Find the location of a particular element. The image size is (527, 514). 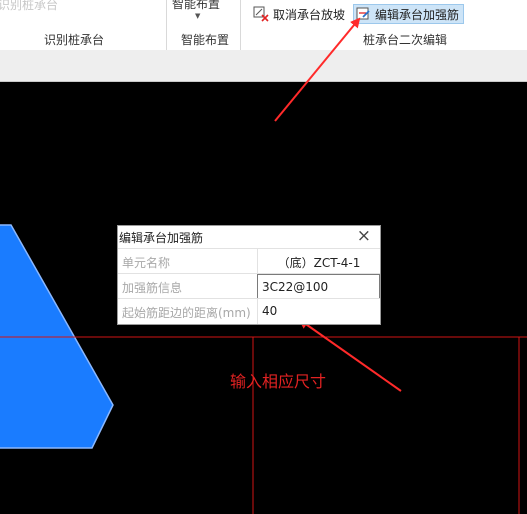

edit-rebar-button: 编辑承台加强筋 is located at coordinates (409, 14).